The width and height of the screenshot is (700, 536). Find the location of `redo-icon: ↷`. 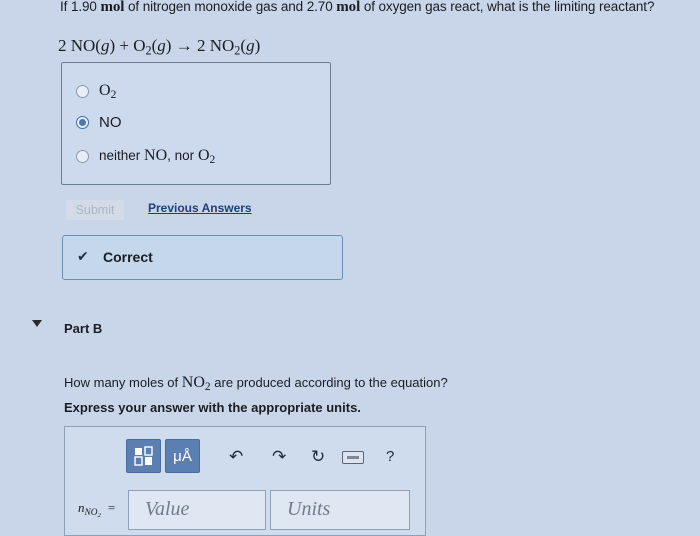

redo-icon: ↷ is located at coordinates (279, 457).